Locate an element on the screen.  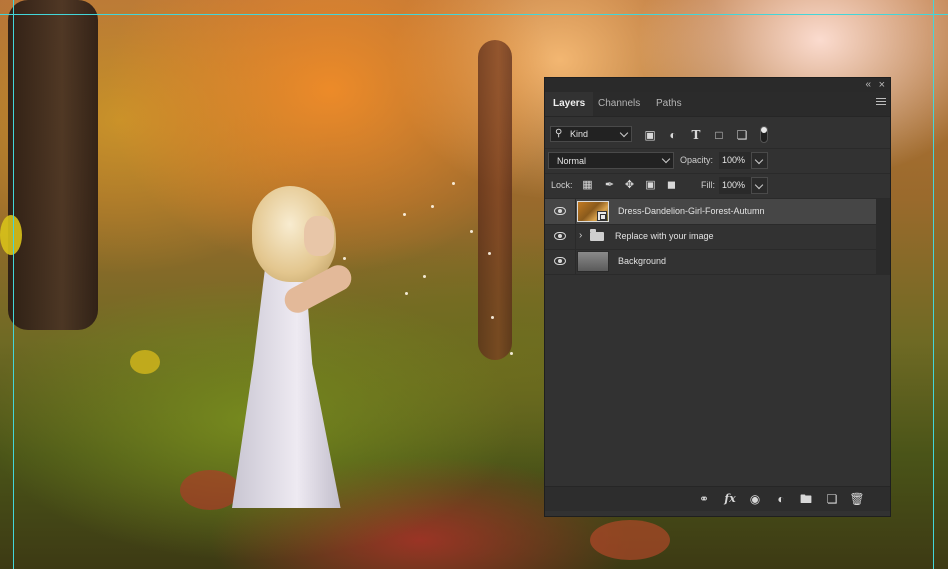
folder-icon is located at coordinates (597, 235).